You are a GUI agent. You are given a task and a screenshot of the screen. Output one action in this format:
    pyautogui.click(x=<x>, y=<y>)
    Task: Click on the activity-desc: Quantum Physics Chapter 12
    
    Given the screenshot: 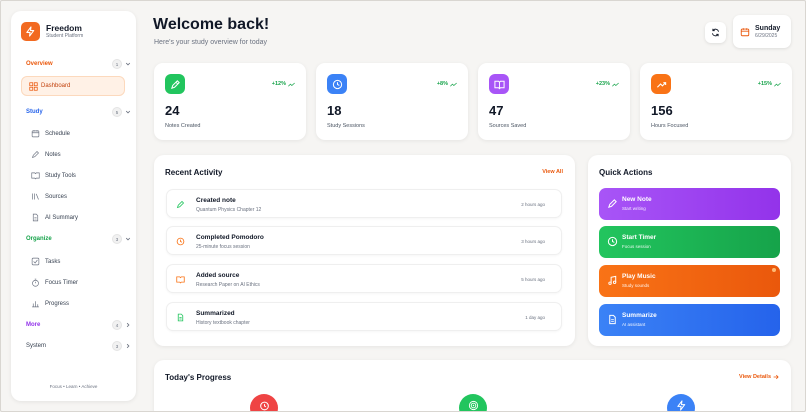 What is the action you would take?
    pyautogui.click(x=229, y=210)
    